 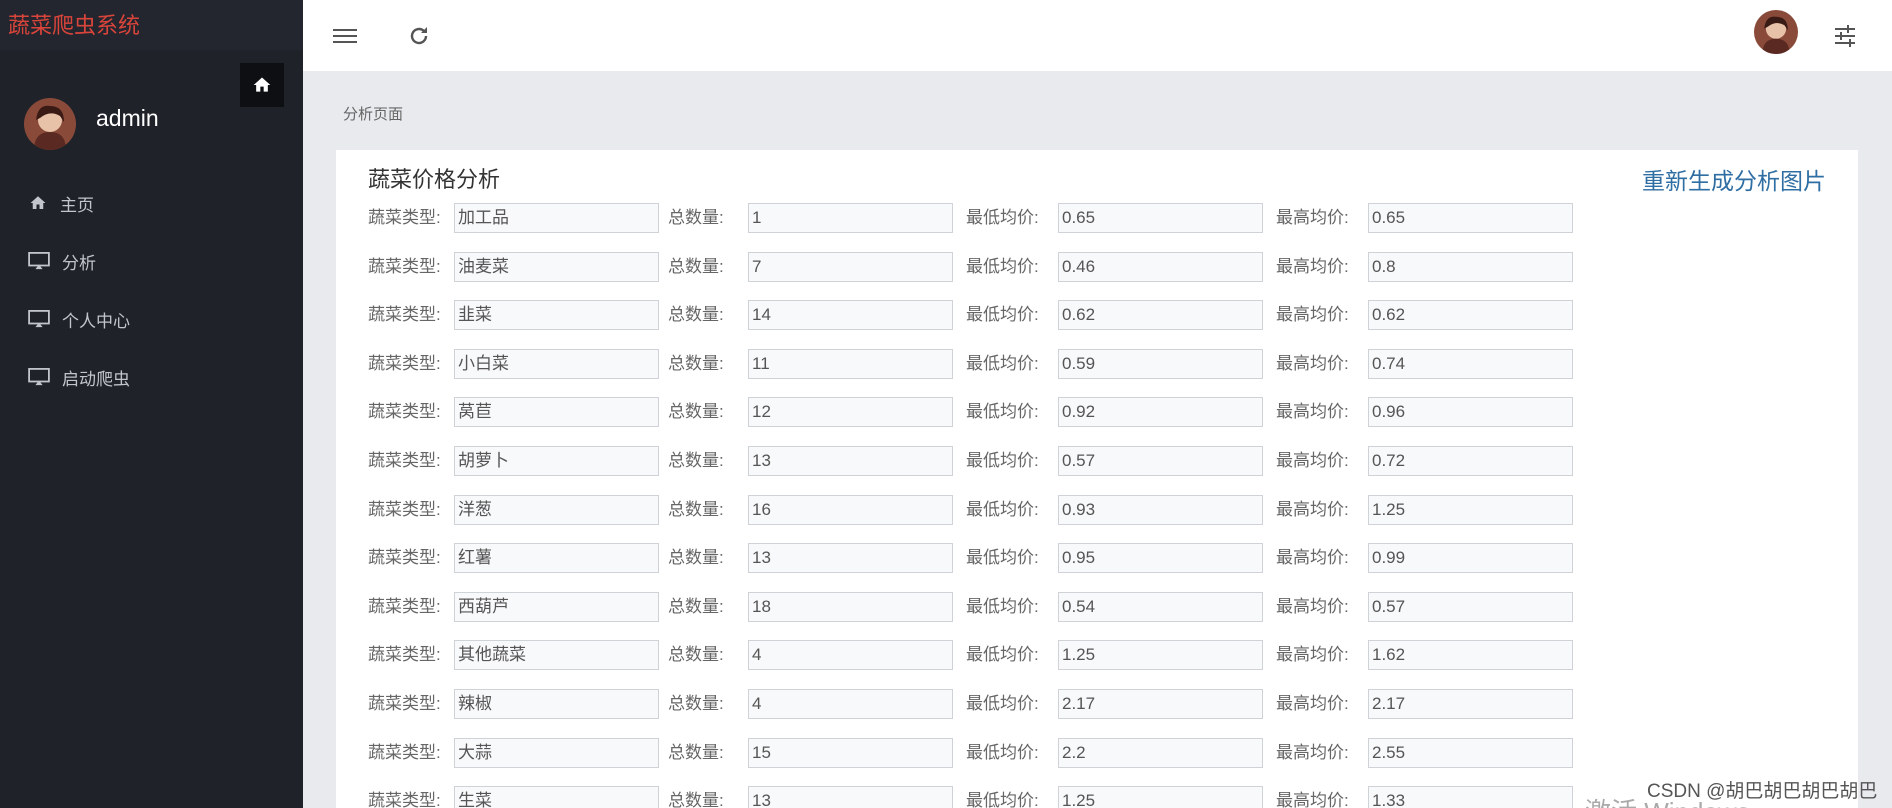 I want to click on table-row: 蔬菜类型: 辣椒 总数量: 4 最低均价: 2.17 最高均价: 2.17, so click(x=970, y=713).